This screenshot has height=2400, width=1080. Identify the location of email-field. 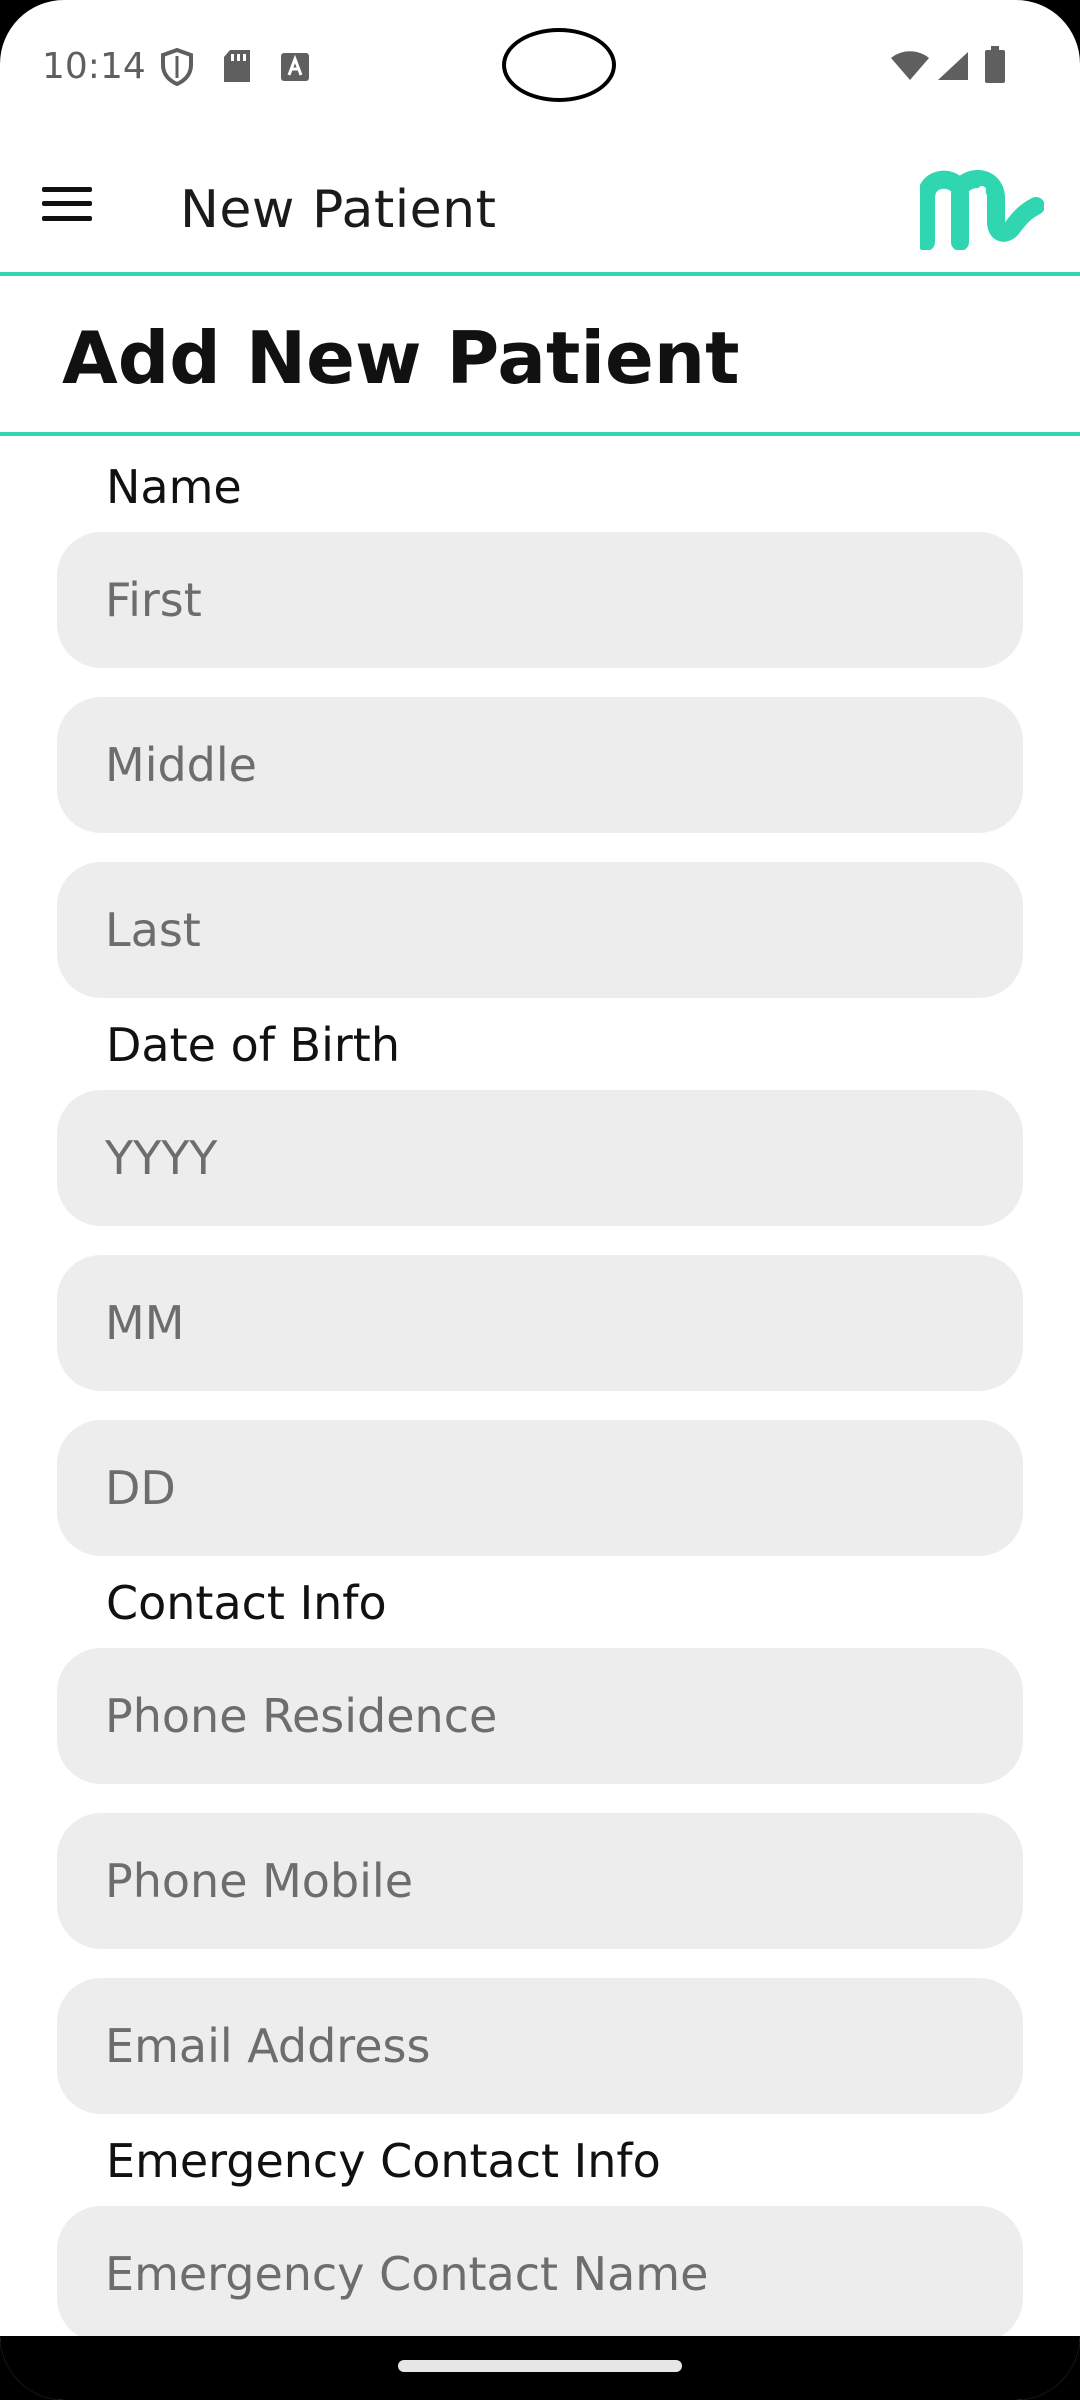
(540, 2046).